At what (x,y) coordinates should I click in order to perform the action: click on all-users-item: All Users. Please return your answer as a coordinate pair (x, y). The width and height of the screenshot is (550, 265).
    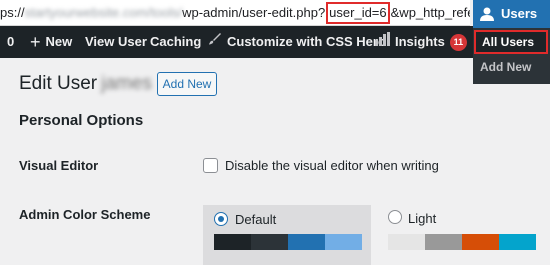
    Looking at the image, I should click on (511, 42).